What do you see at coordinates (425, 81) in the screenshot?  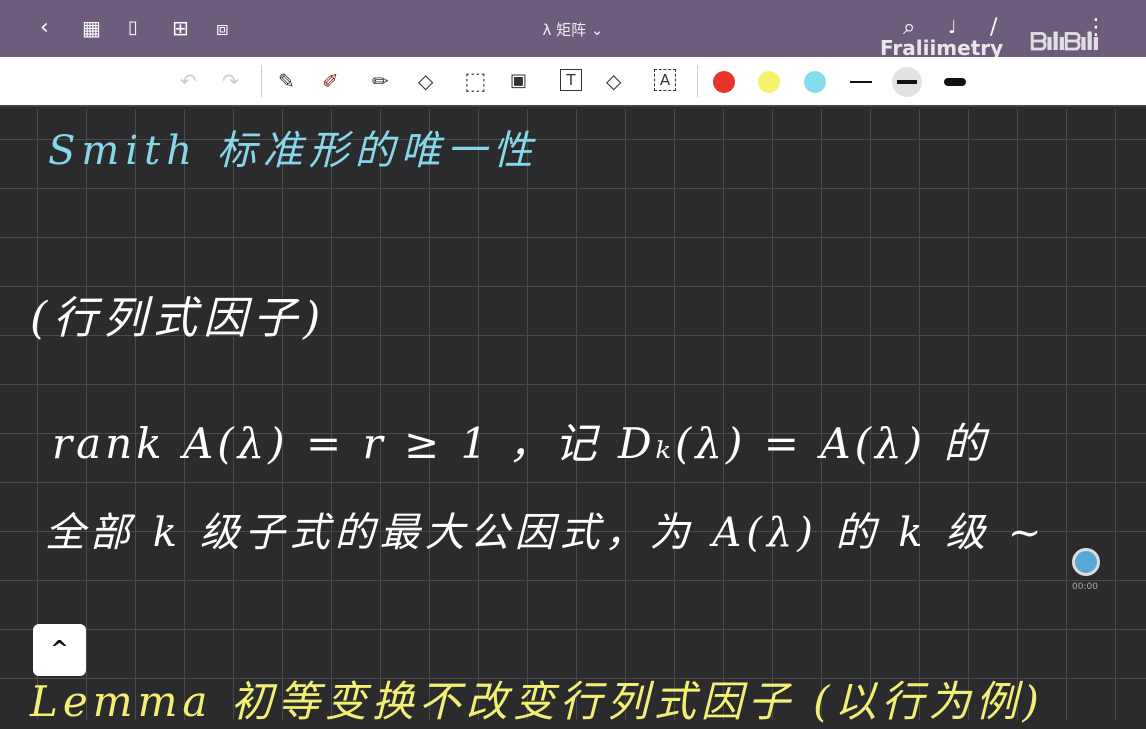 I see `eraser-icon: ◇` at bounding box center [425, 81].